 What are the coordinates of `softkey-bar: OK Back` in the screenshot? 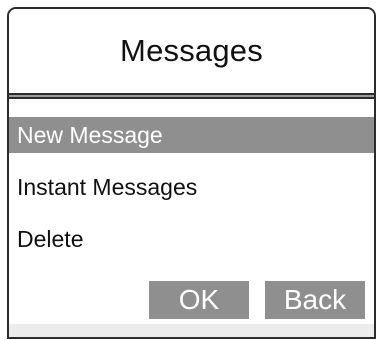 It's located at (191, 300).